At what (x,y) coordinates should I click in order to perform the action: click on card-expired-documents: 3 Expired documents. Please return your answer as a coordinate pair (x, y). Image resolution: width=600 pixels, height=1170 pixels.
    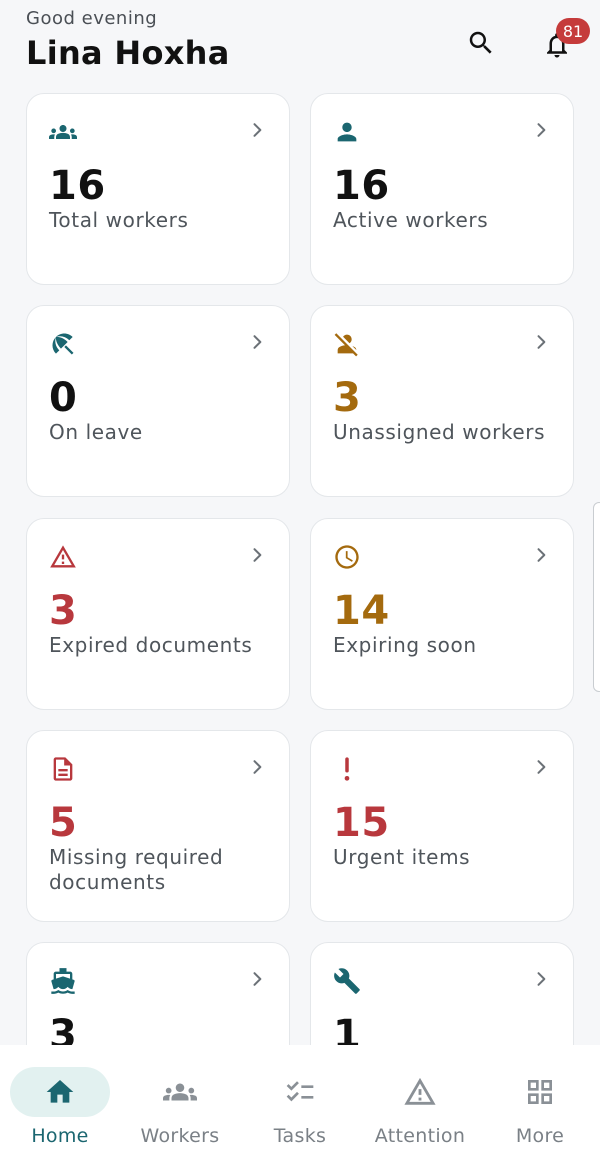
    Looking at the image, I should click on (158, 614).